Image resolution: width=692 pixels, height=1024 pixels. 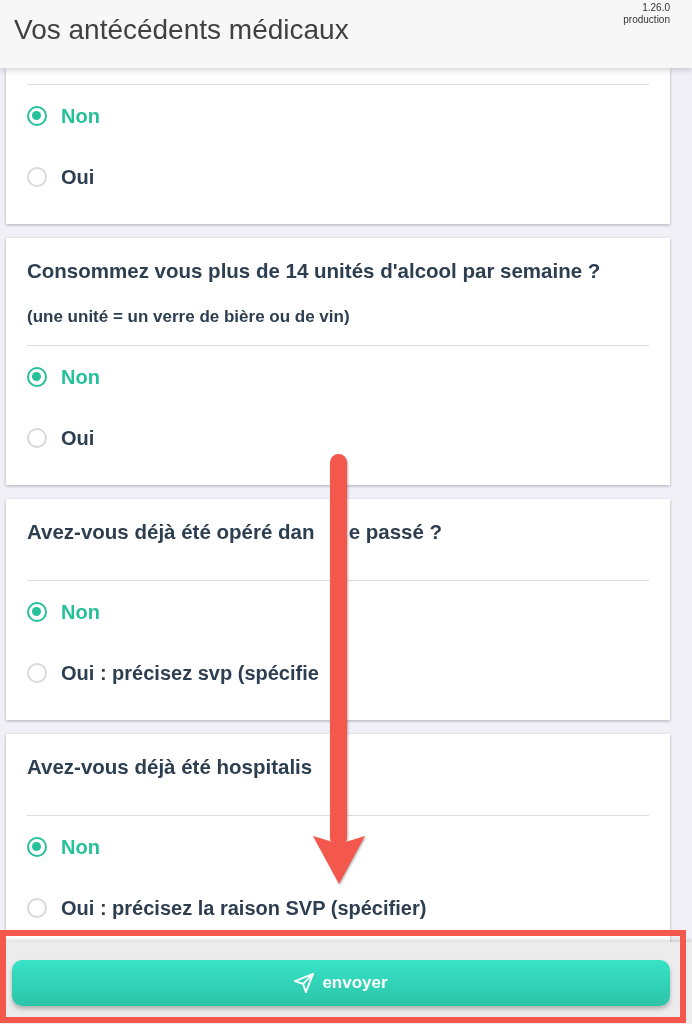 I want to click on question-text: Avez-vous déjà été hospitalis, so click(x=170, y=767).